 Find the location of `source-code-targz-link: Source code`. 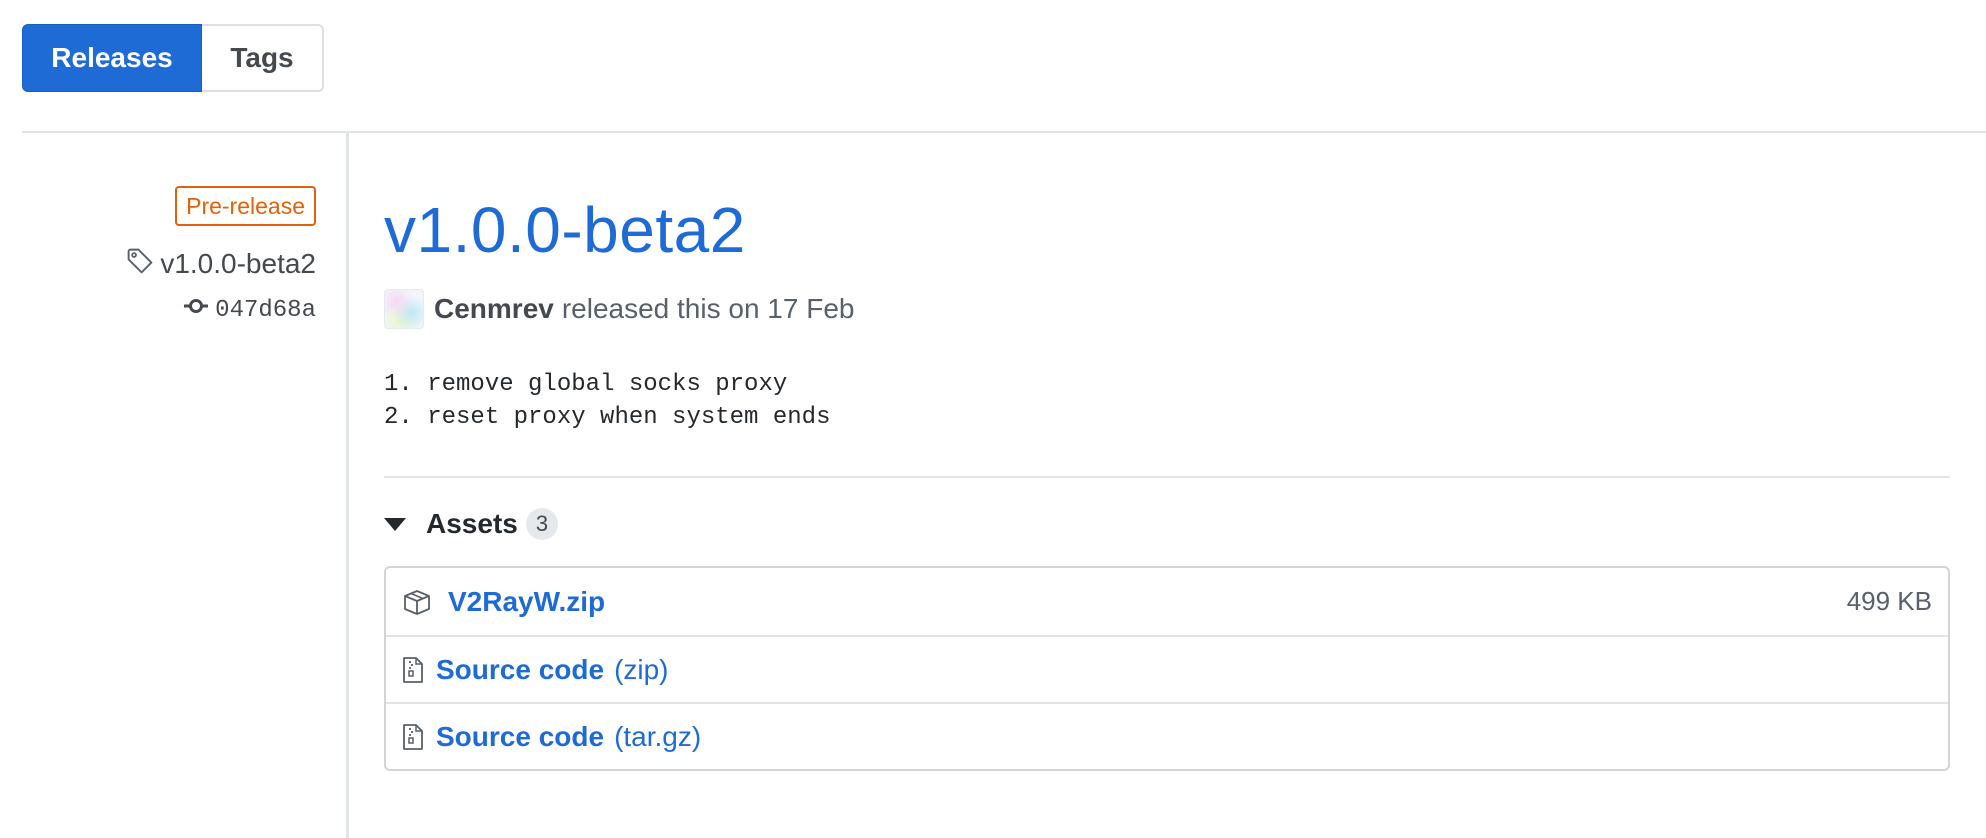

source-code-targz-link: Source code is located at coordinates (520, 737).